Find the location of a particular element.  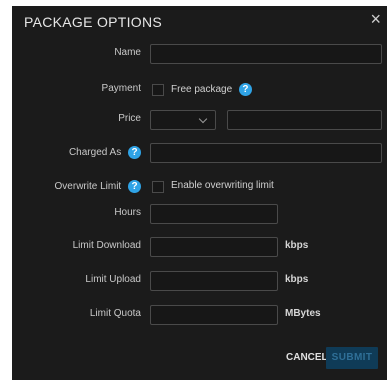

payment-label: Payment is located at coordinates (121, 88).